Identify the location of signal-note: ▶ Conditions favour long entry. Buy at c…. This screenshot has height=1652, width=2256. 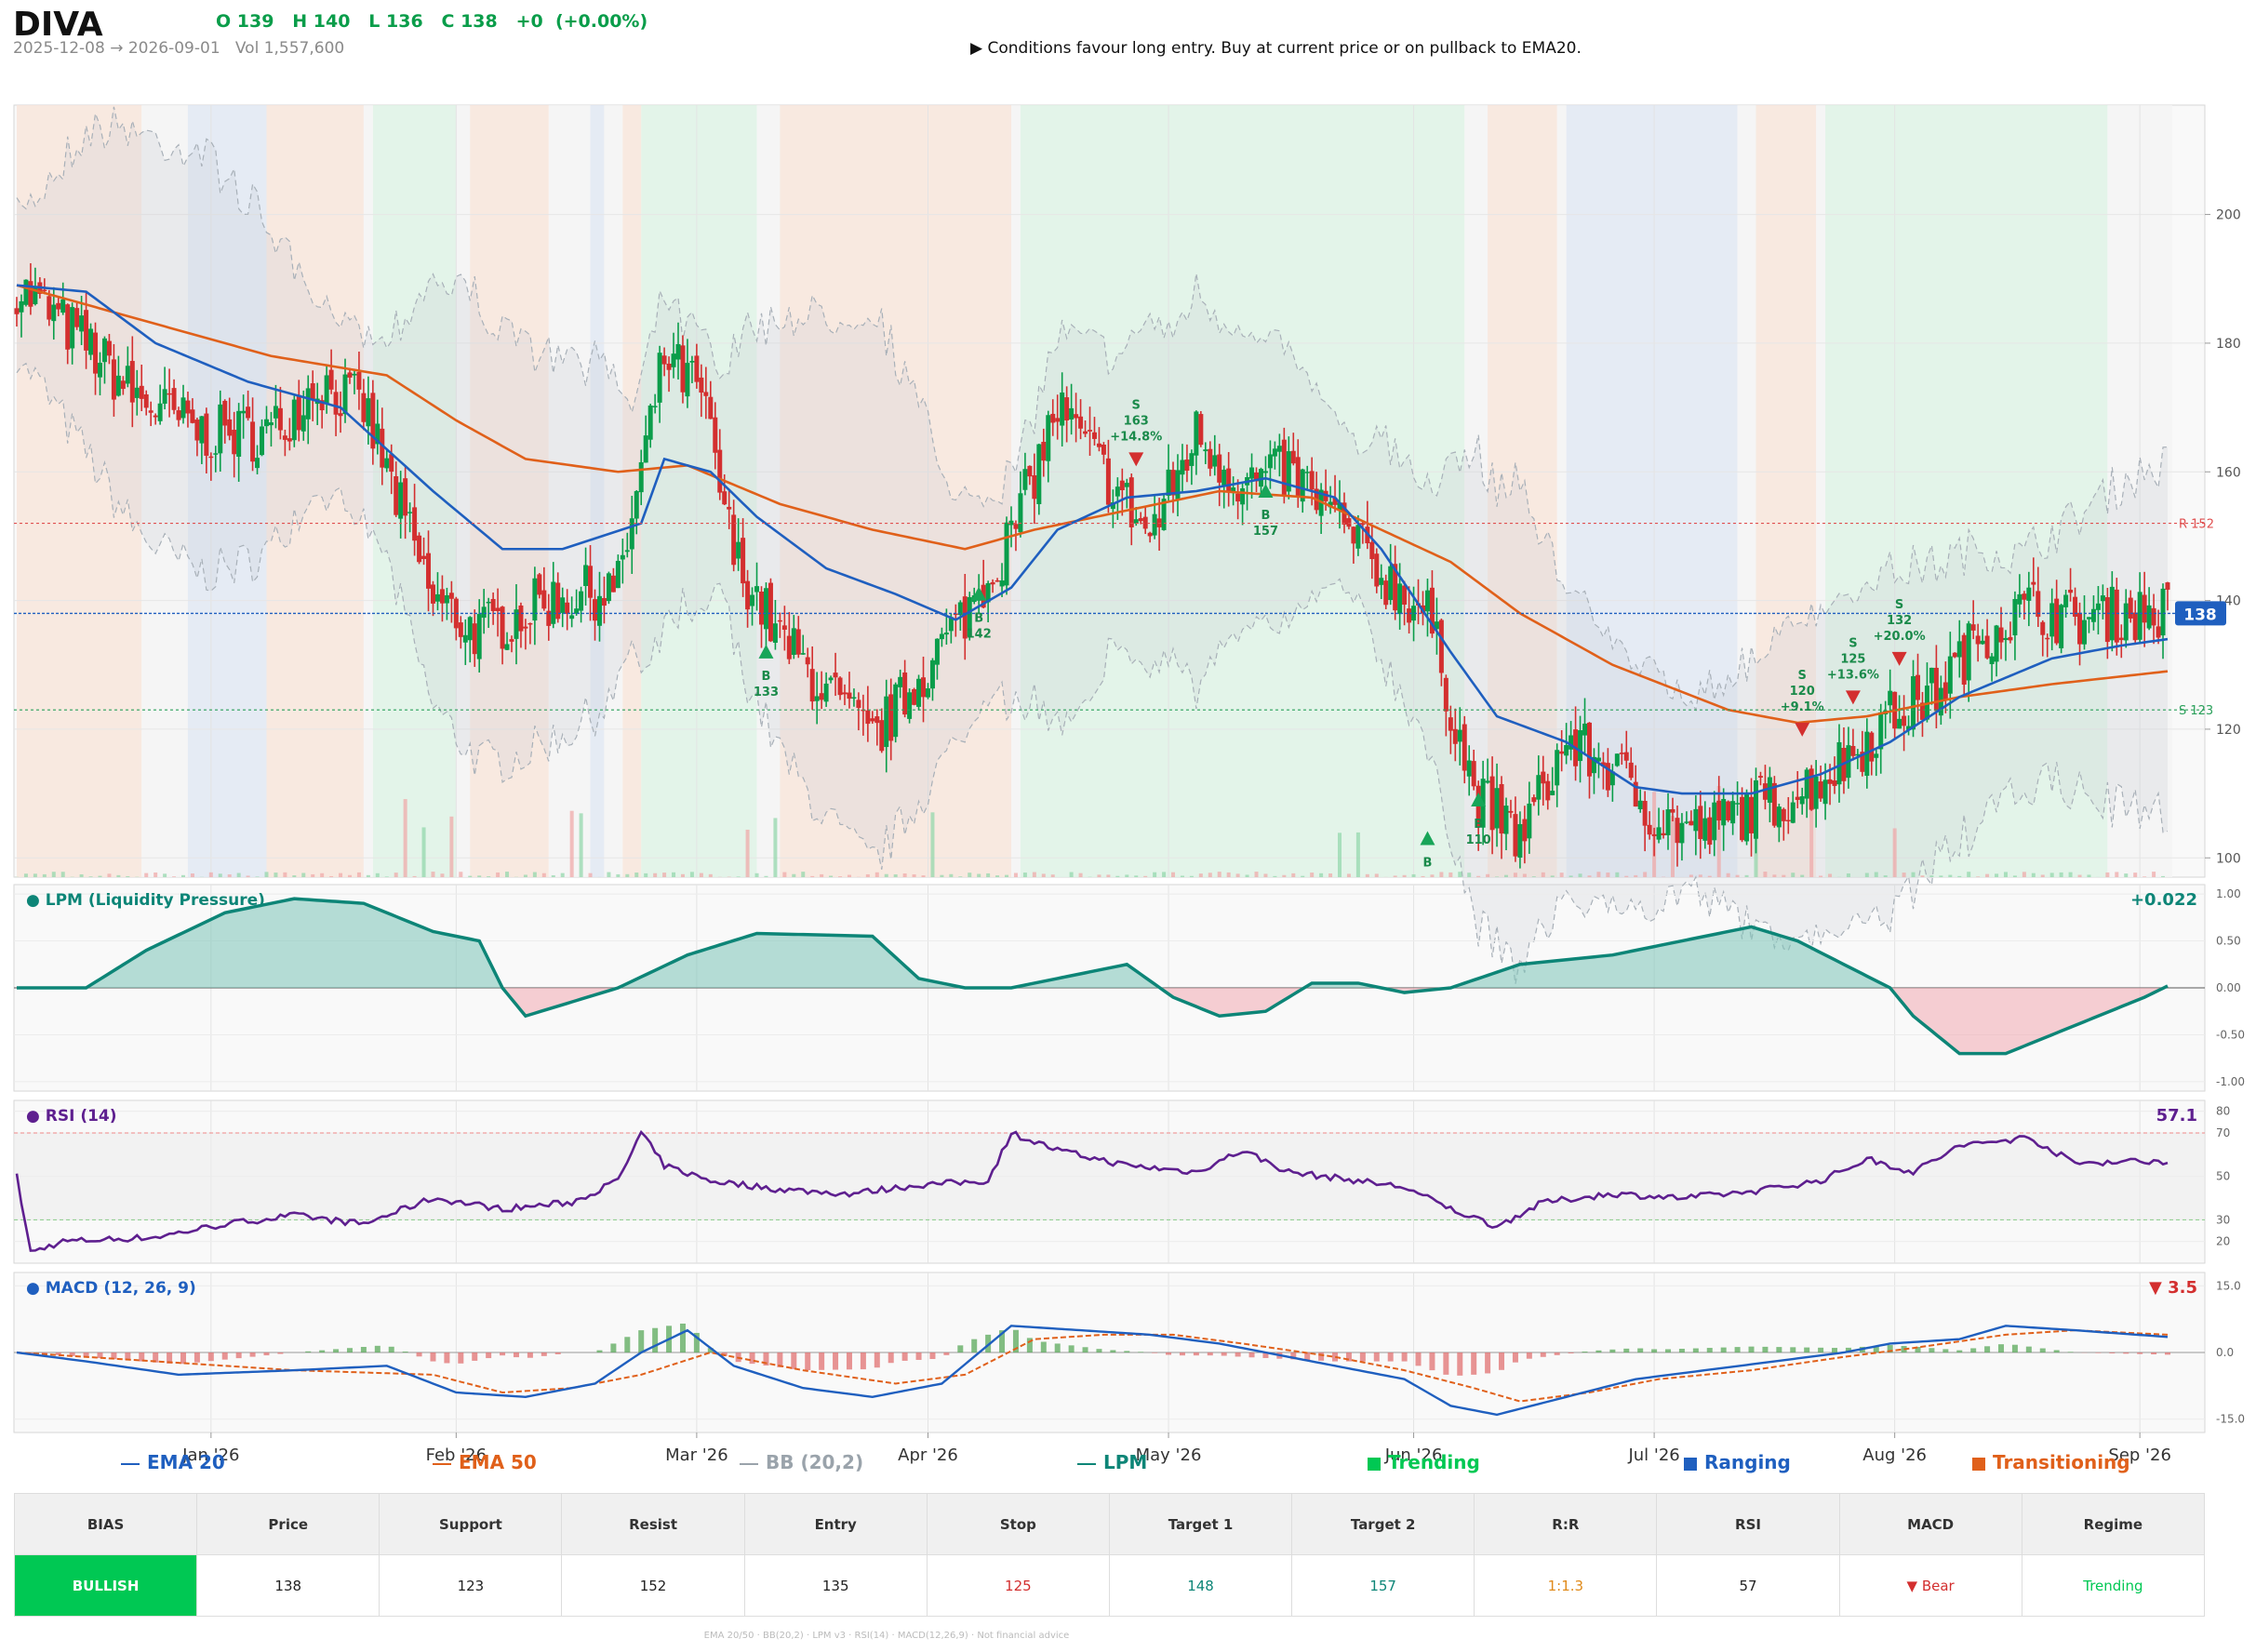
(1276, 48).